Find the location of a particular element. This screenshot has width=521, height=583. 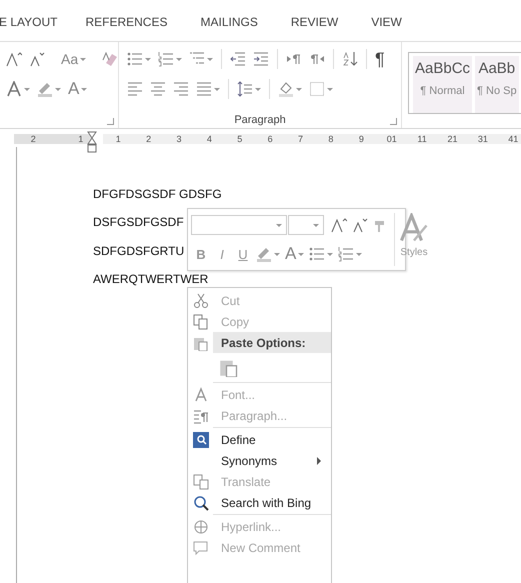

font-size-field is located at coordinates (306, 225).